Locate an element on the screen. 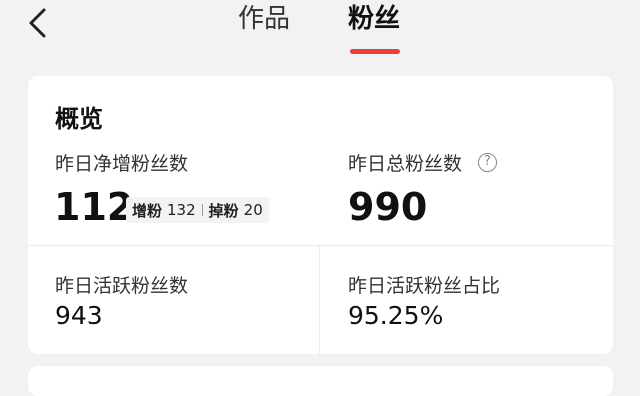 The height and width of the screenshot is (396, 640). chevron-left-icon is located at coordinates (37, 23).